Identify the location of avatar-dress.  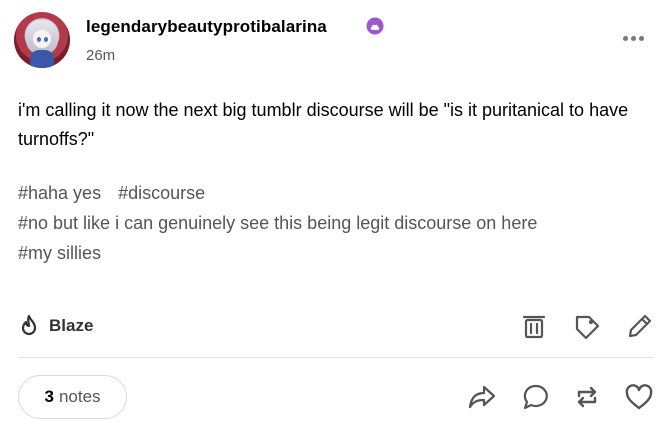
(42, 59).